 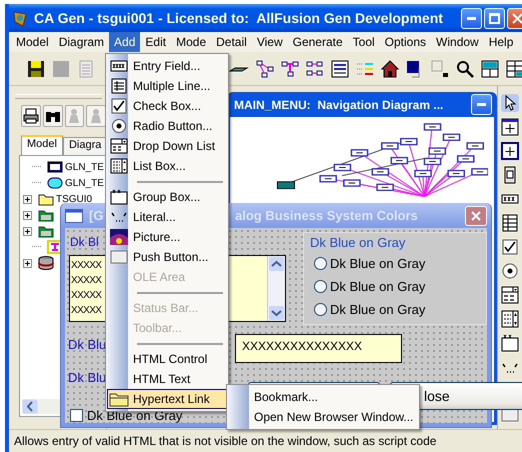 I want to click on radio-icon, so click(x=510, y=271).